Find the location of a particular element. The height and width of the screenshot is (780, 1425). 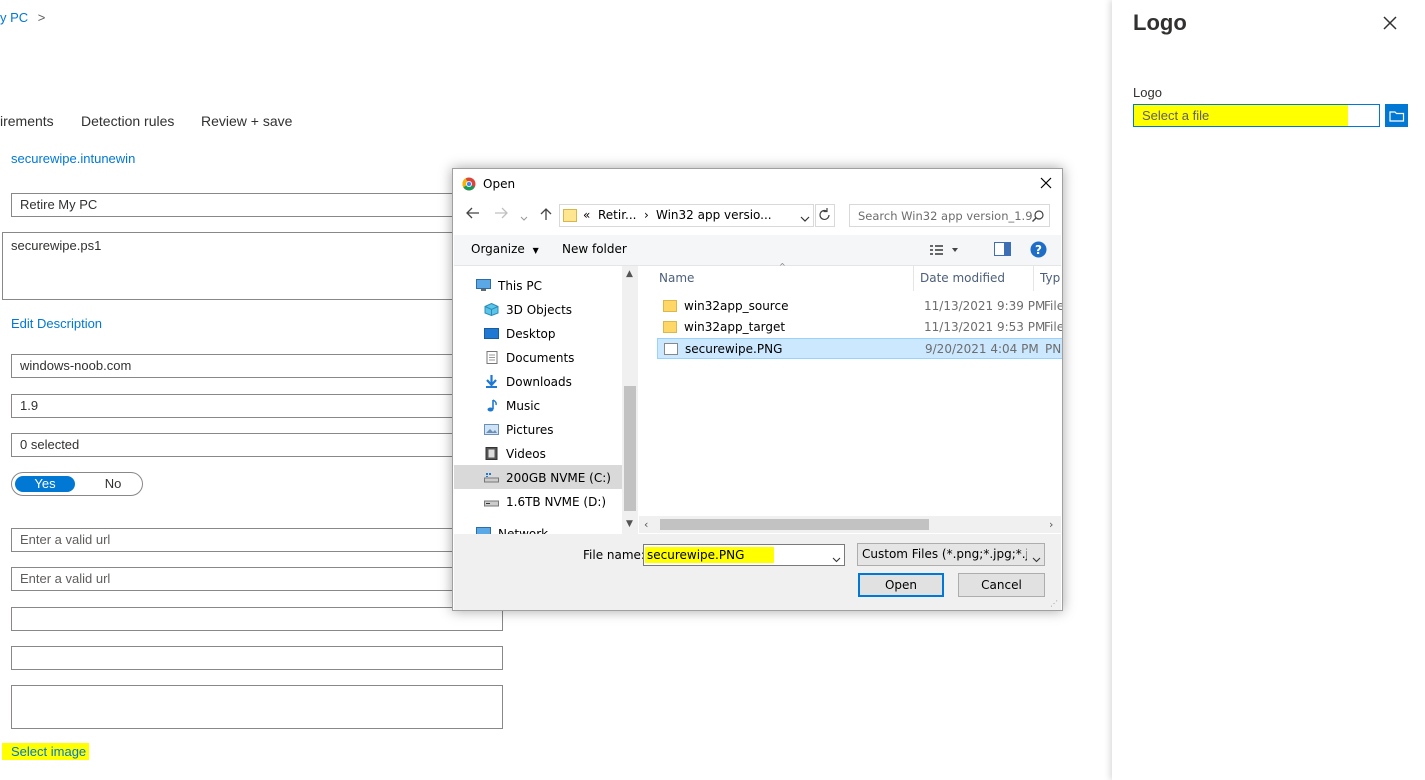

privacy-url-placeholder: Enter a valid url is located at coordinates (65, 578).